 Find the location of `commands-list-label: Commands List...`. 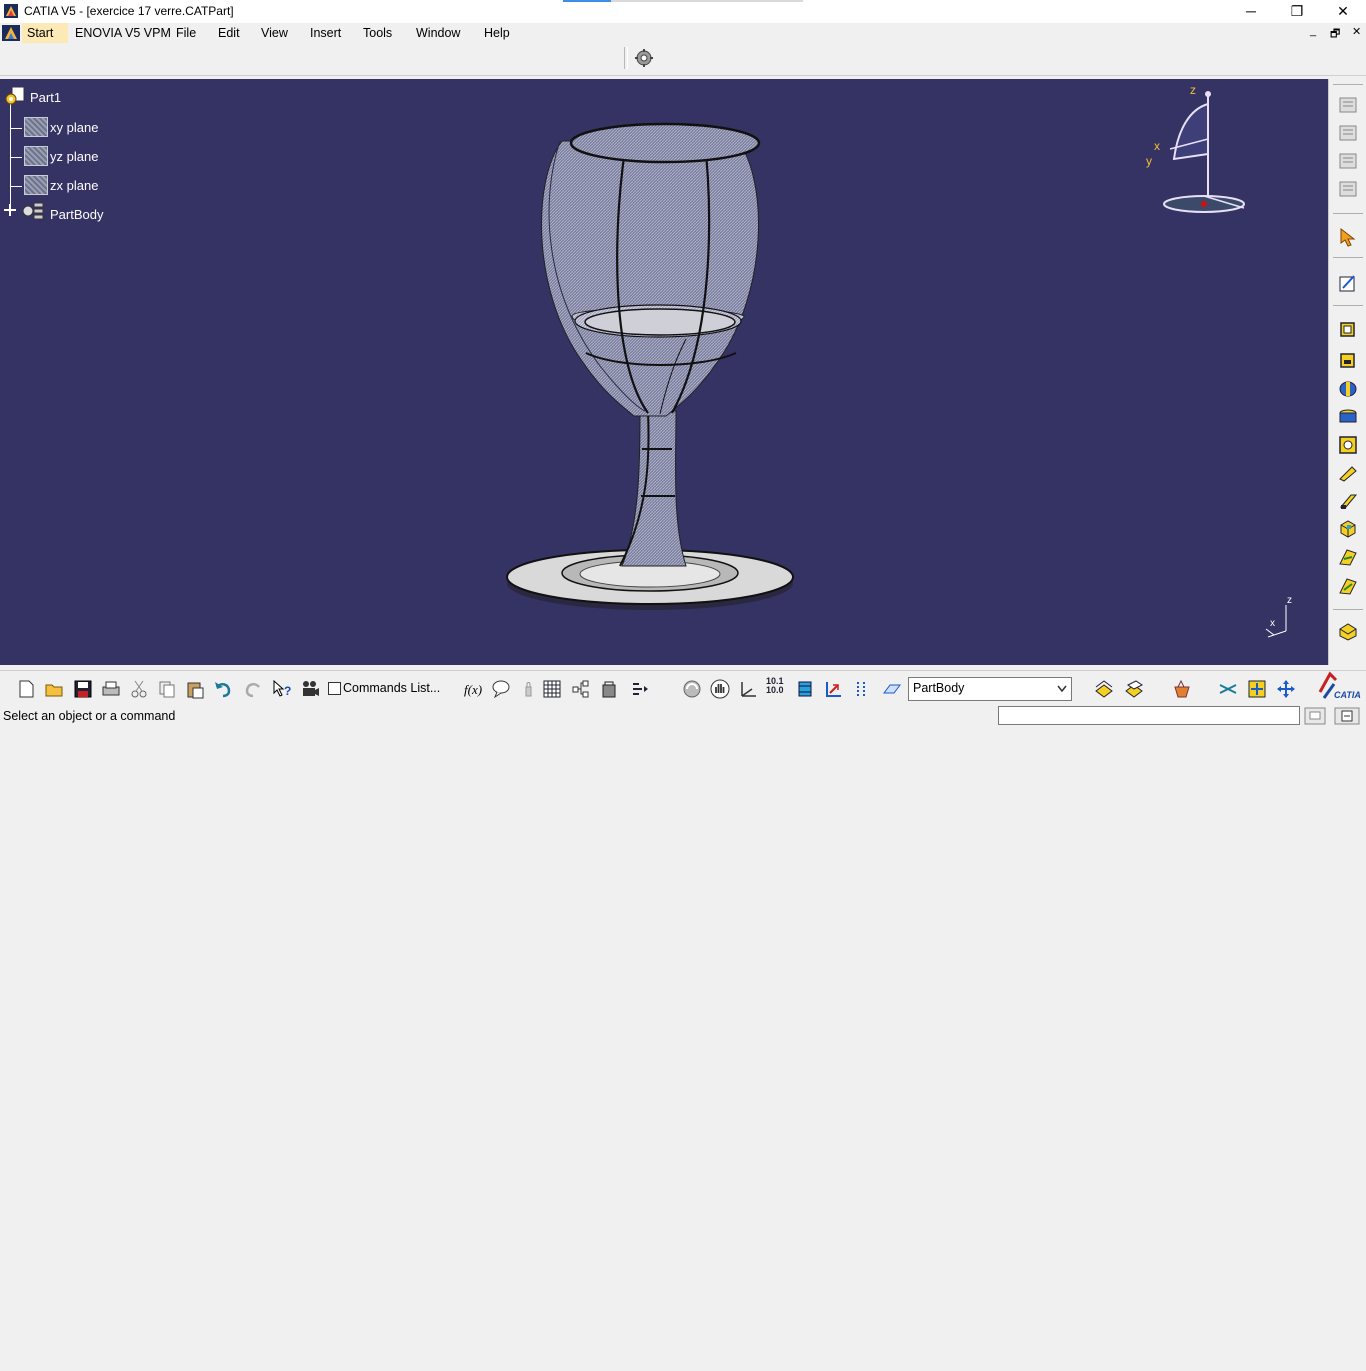

commands-list-label: Commands List... is located at coordinates (391, 688).